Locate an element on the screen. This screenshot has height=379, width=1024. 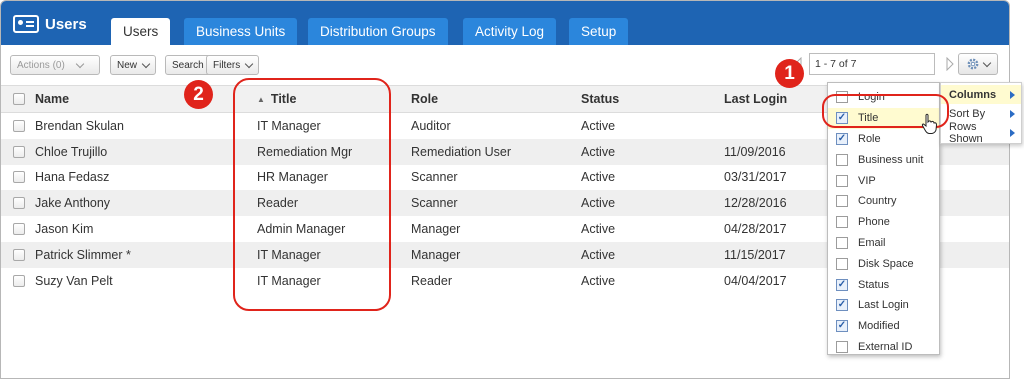
name-cell: Chloe Trujillo is located at coordinates (71, 151).